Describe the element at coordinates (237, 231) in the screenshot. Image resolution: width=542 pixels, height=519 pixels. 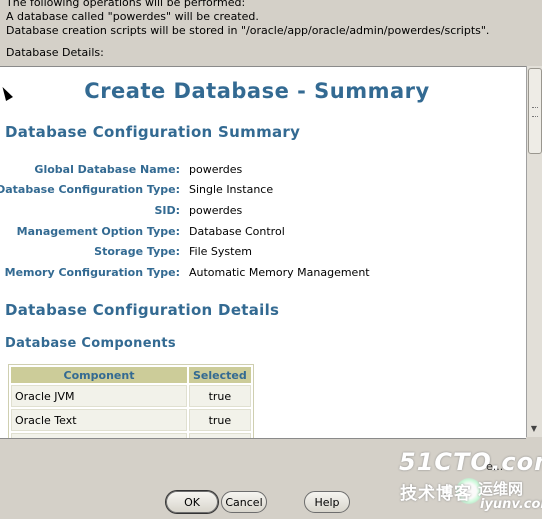
I see `field-value: Database Control` at that location.